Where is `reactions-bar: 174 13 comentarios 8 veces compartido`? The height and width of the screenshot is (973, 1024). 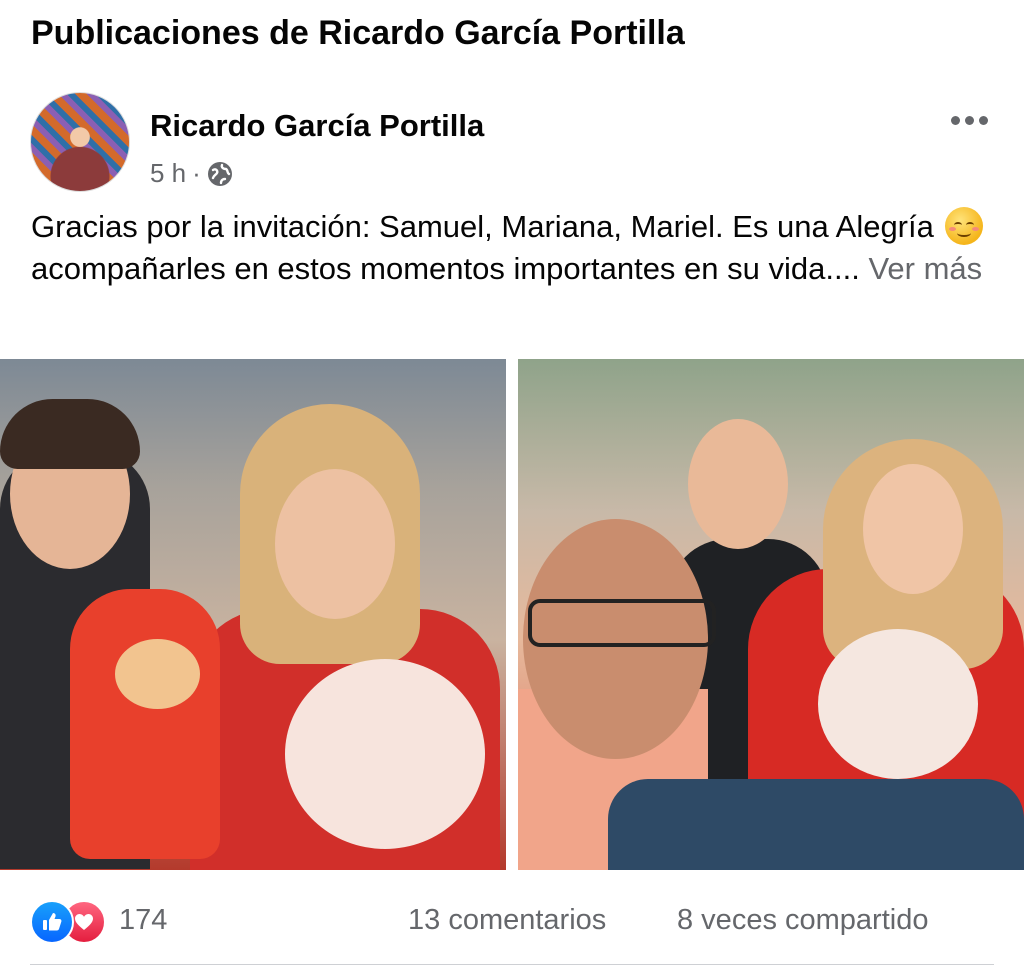 reactions-bar: 174 13 comentarios 8 veces compartido is located at coordinates (512, 920).